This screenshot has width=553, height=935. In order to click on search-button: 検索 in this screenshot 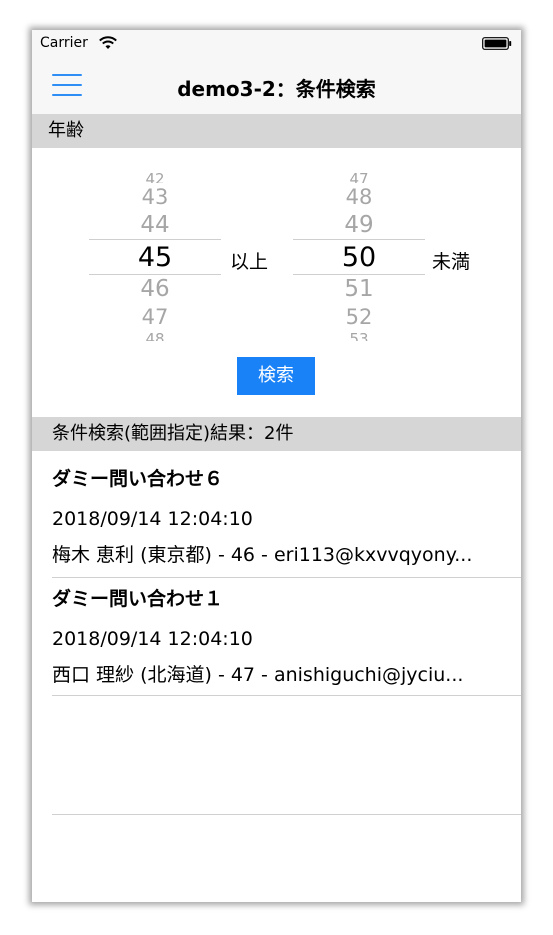, I will do `click(276, 376)`.